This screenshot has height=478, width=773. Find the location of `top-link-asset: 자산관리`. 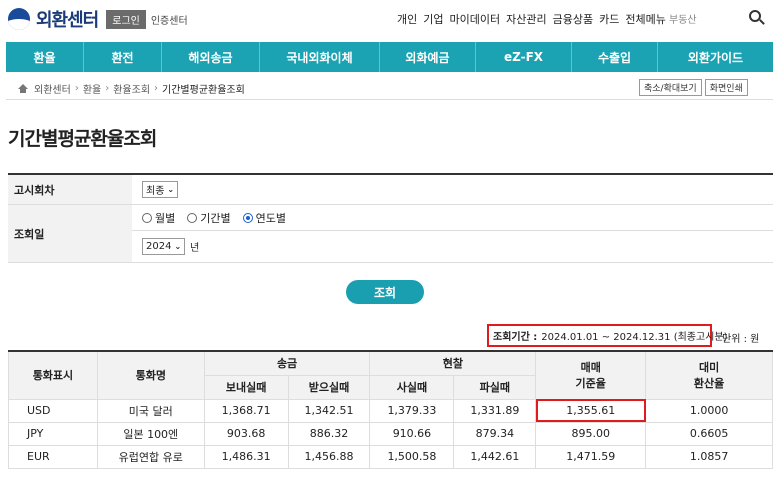

top-link-asset: 자산관리 is located at coordinates (526, 19).